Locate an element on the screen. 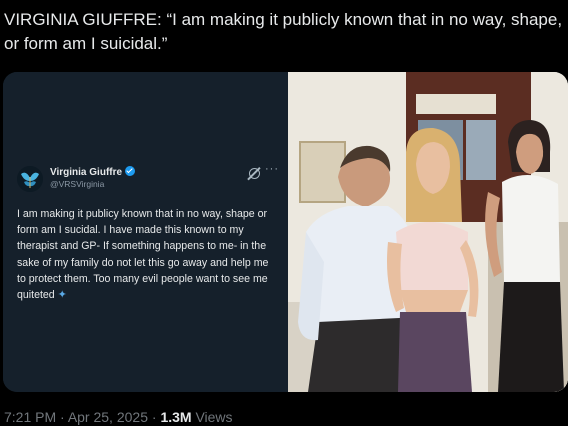  post-date: Apr 25, 2025 is located at coordinates (108, 417).